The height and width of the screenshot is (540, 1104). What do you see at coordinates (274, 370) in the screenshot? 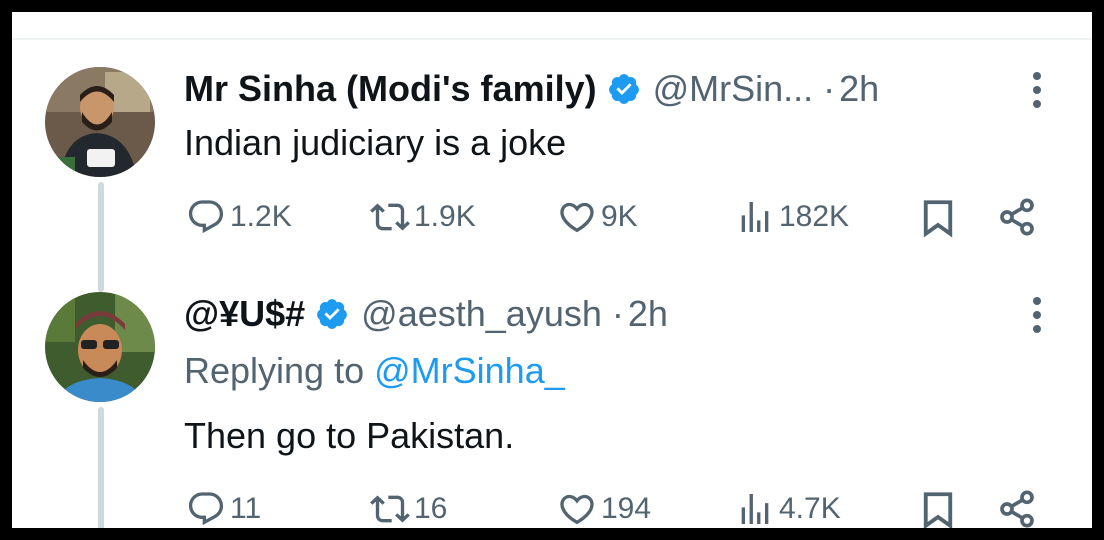
I see `replying-prefix: Replying to` at bounding box center [274, 370].